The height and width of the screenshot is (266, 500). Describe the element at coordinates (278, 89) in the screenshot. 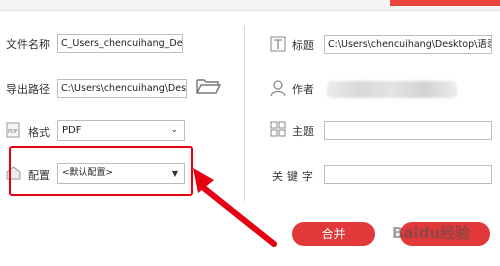

I see `author-icon` at that location.